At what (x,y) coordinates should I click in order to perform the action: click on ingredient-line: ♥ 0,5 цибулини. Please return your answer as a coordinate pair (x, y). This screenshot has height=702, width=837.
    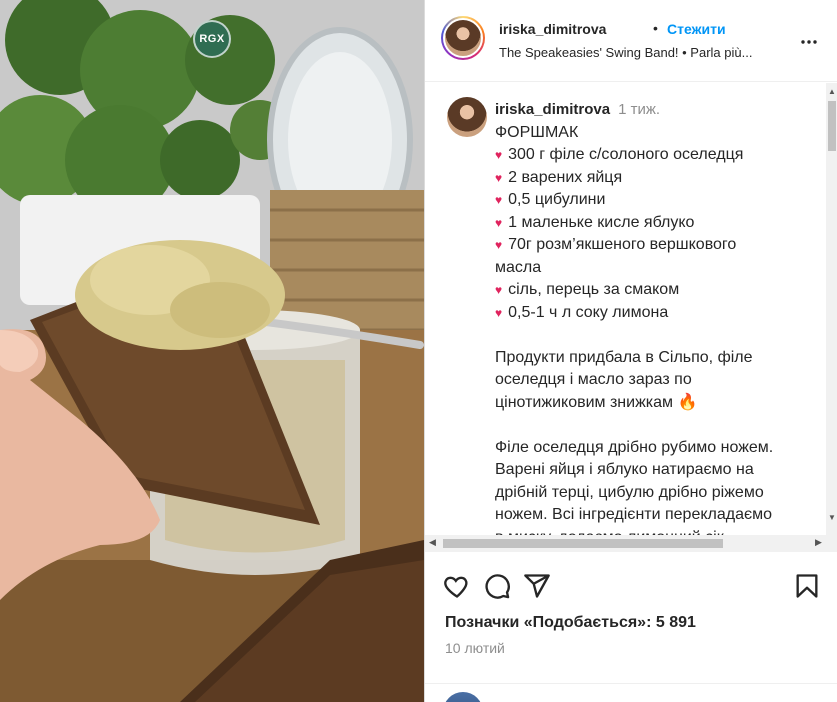
    Looking at the image, I should click on (550, 199).